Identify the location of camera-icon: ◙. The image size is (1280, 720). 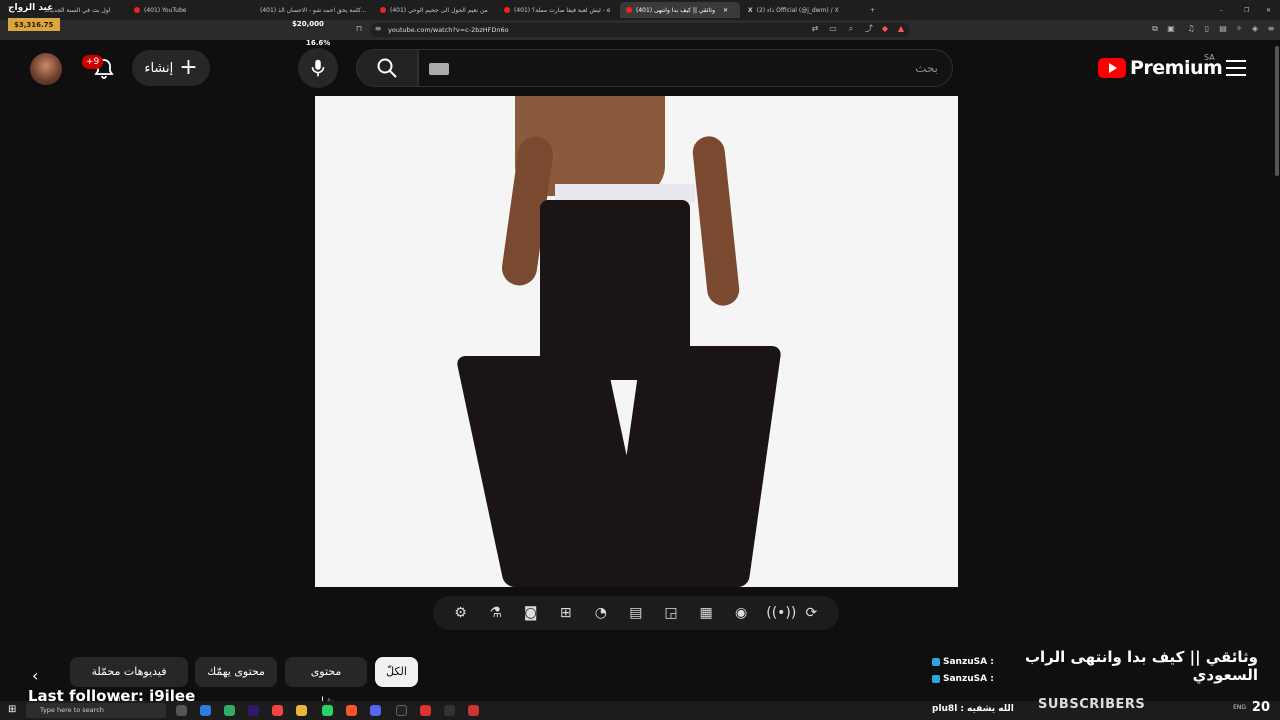
(531, 613).